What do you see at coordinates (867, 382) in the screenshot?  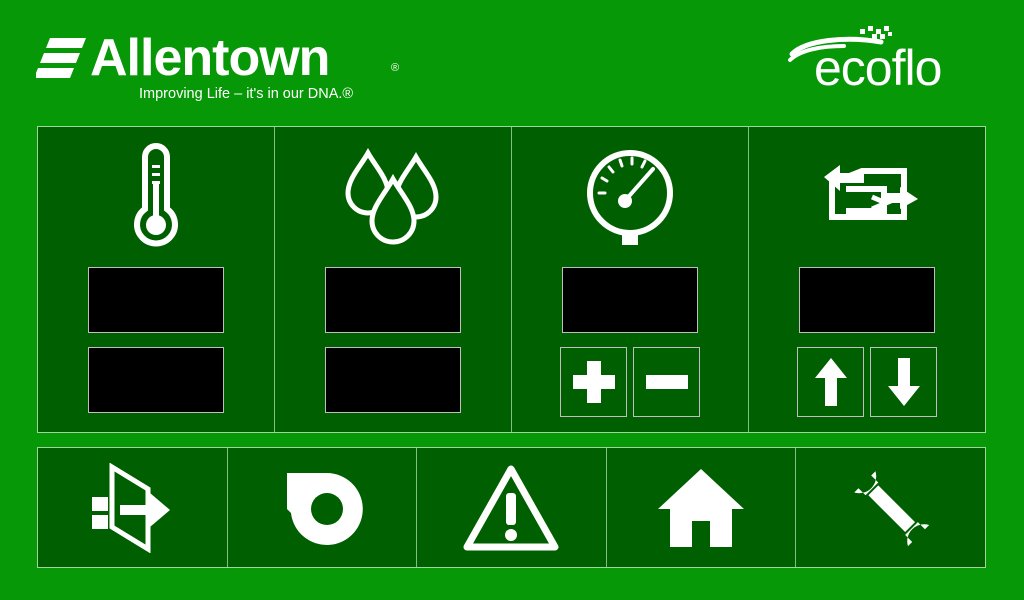 I see `airflow-controls` at bounding box center [867, 382].